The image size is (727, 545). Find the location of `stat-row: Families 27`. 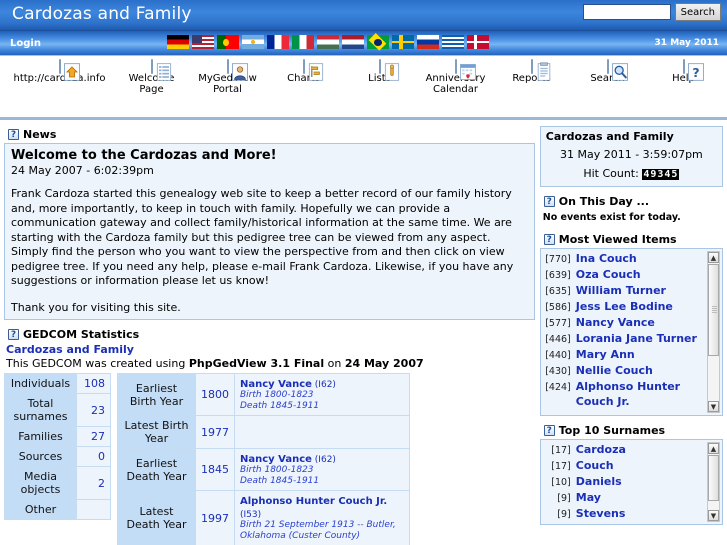

stat-row: Families 27 is located at coordinates (57, 436).